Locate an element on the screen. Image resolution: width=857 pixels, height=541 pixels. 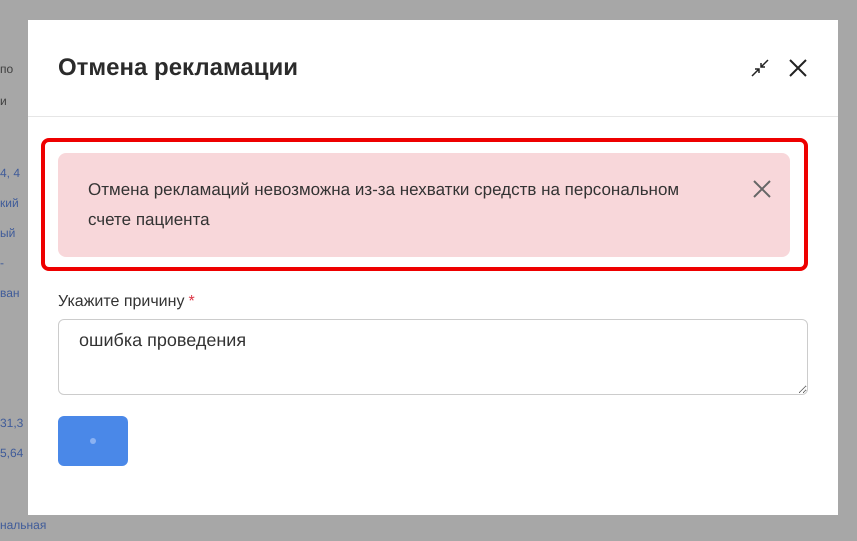
background-text: ый is located at coordinates (8, 233).